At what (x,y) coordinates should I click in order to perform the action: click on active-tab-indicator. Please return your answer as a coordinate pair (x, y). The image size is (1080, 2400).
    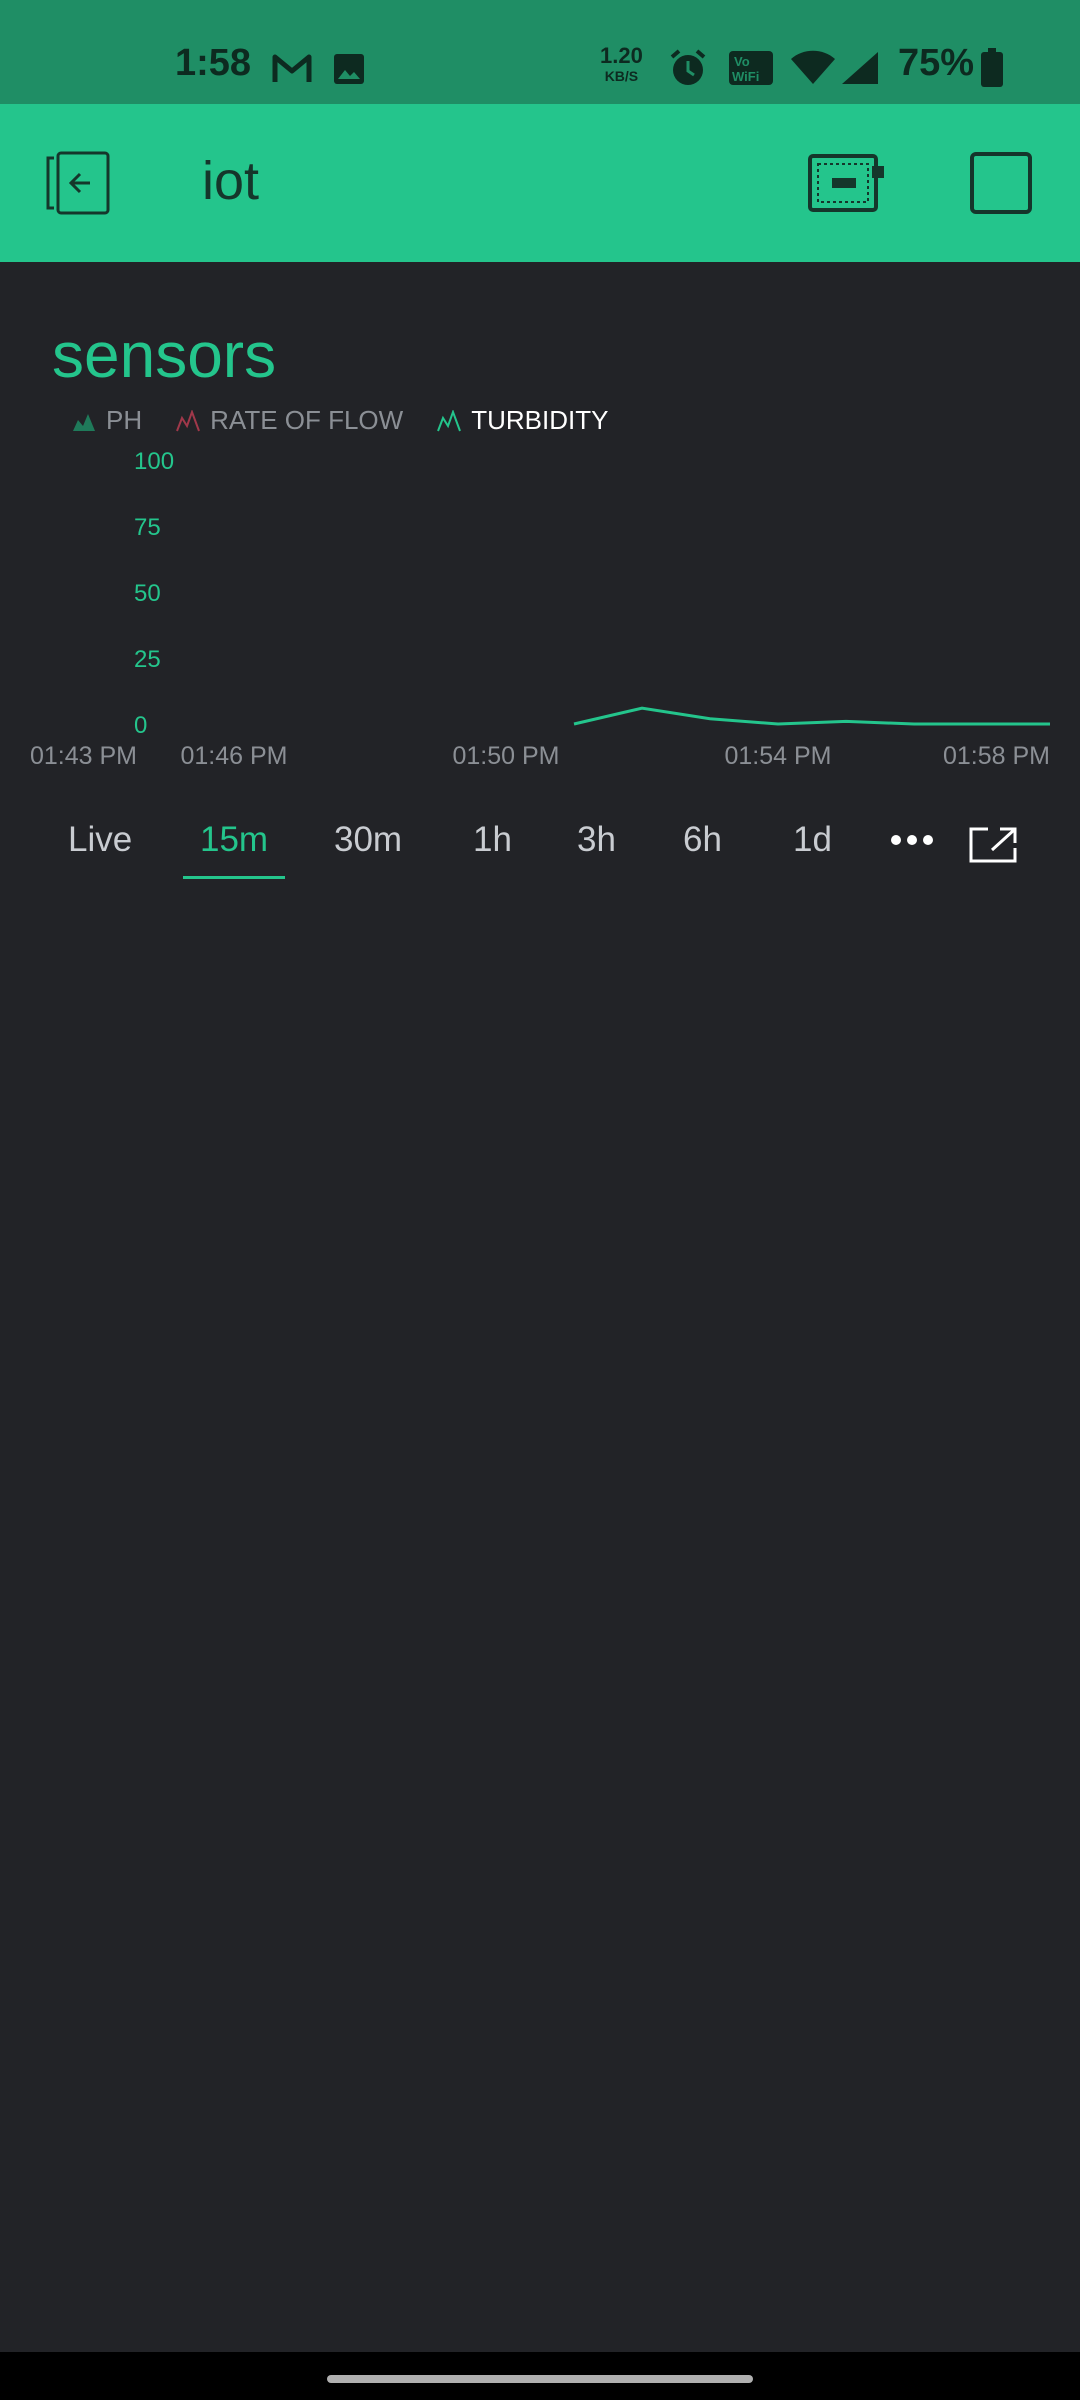
    Looking at the image, I should click on (234, 877).